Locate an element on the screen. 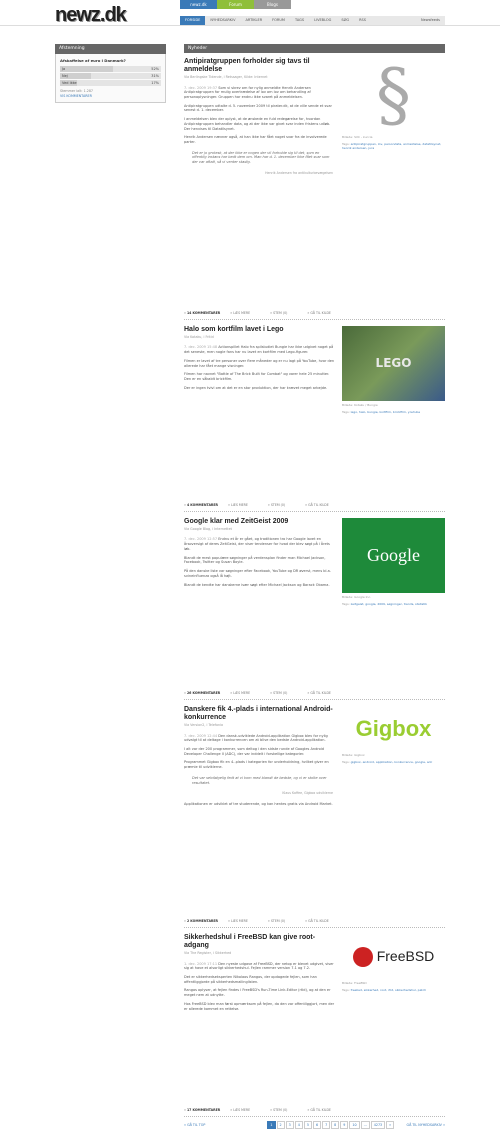 The width and height of the screenshot is (500, 1144). article-date: 7. dec. 2009 12:57 is located at coordinates (201, 539).